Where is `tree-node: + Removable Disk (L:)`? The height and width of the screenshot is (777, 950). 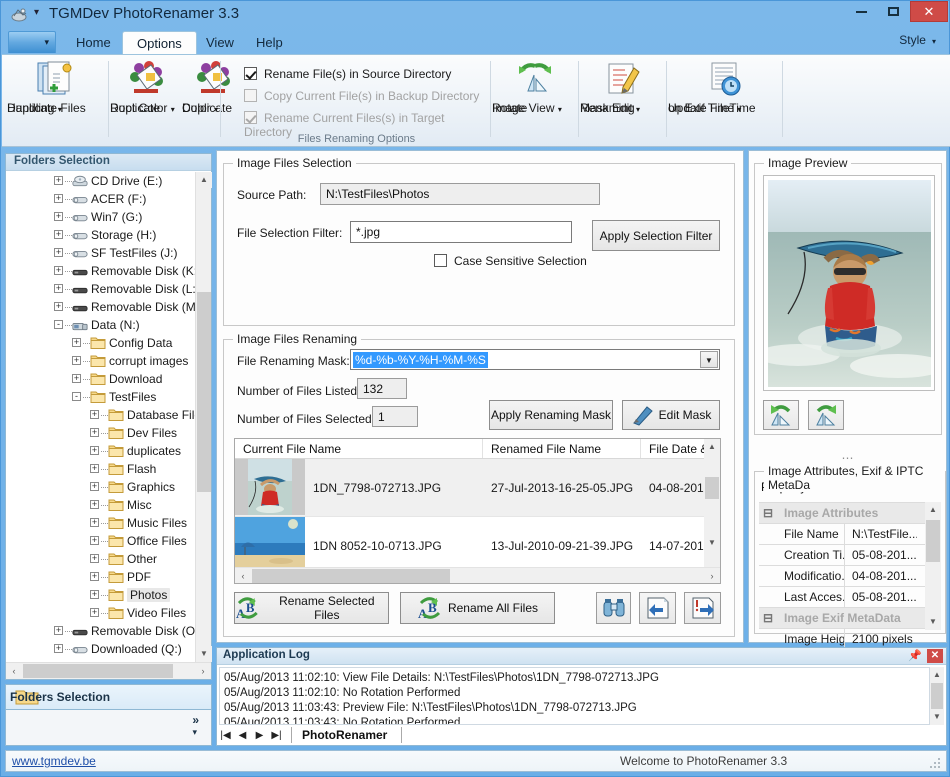
tree-node: + Removable Disk (L:) is located at coordinates (108, 289).